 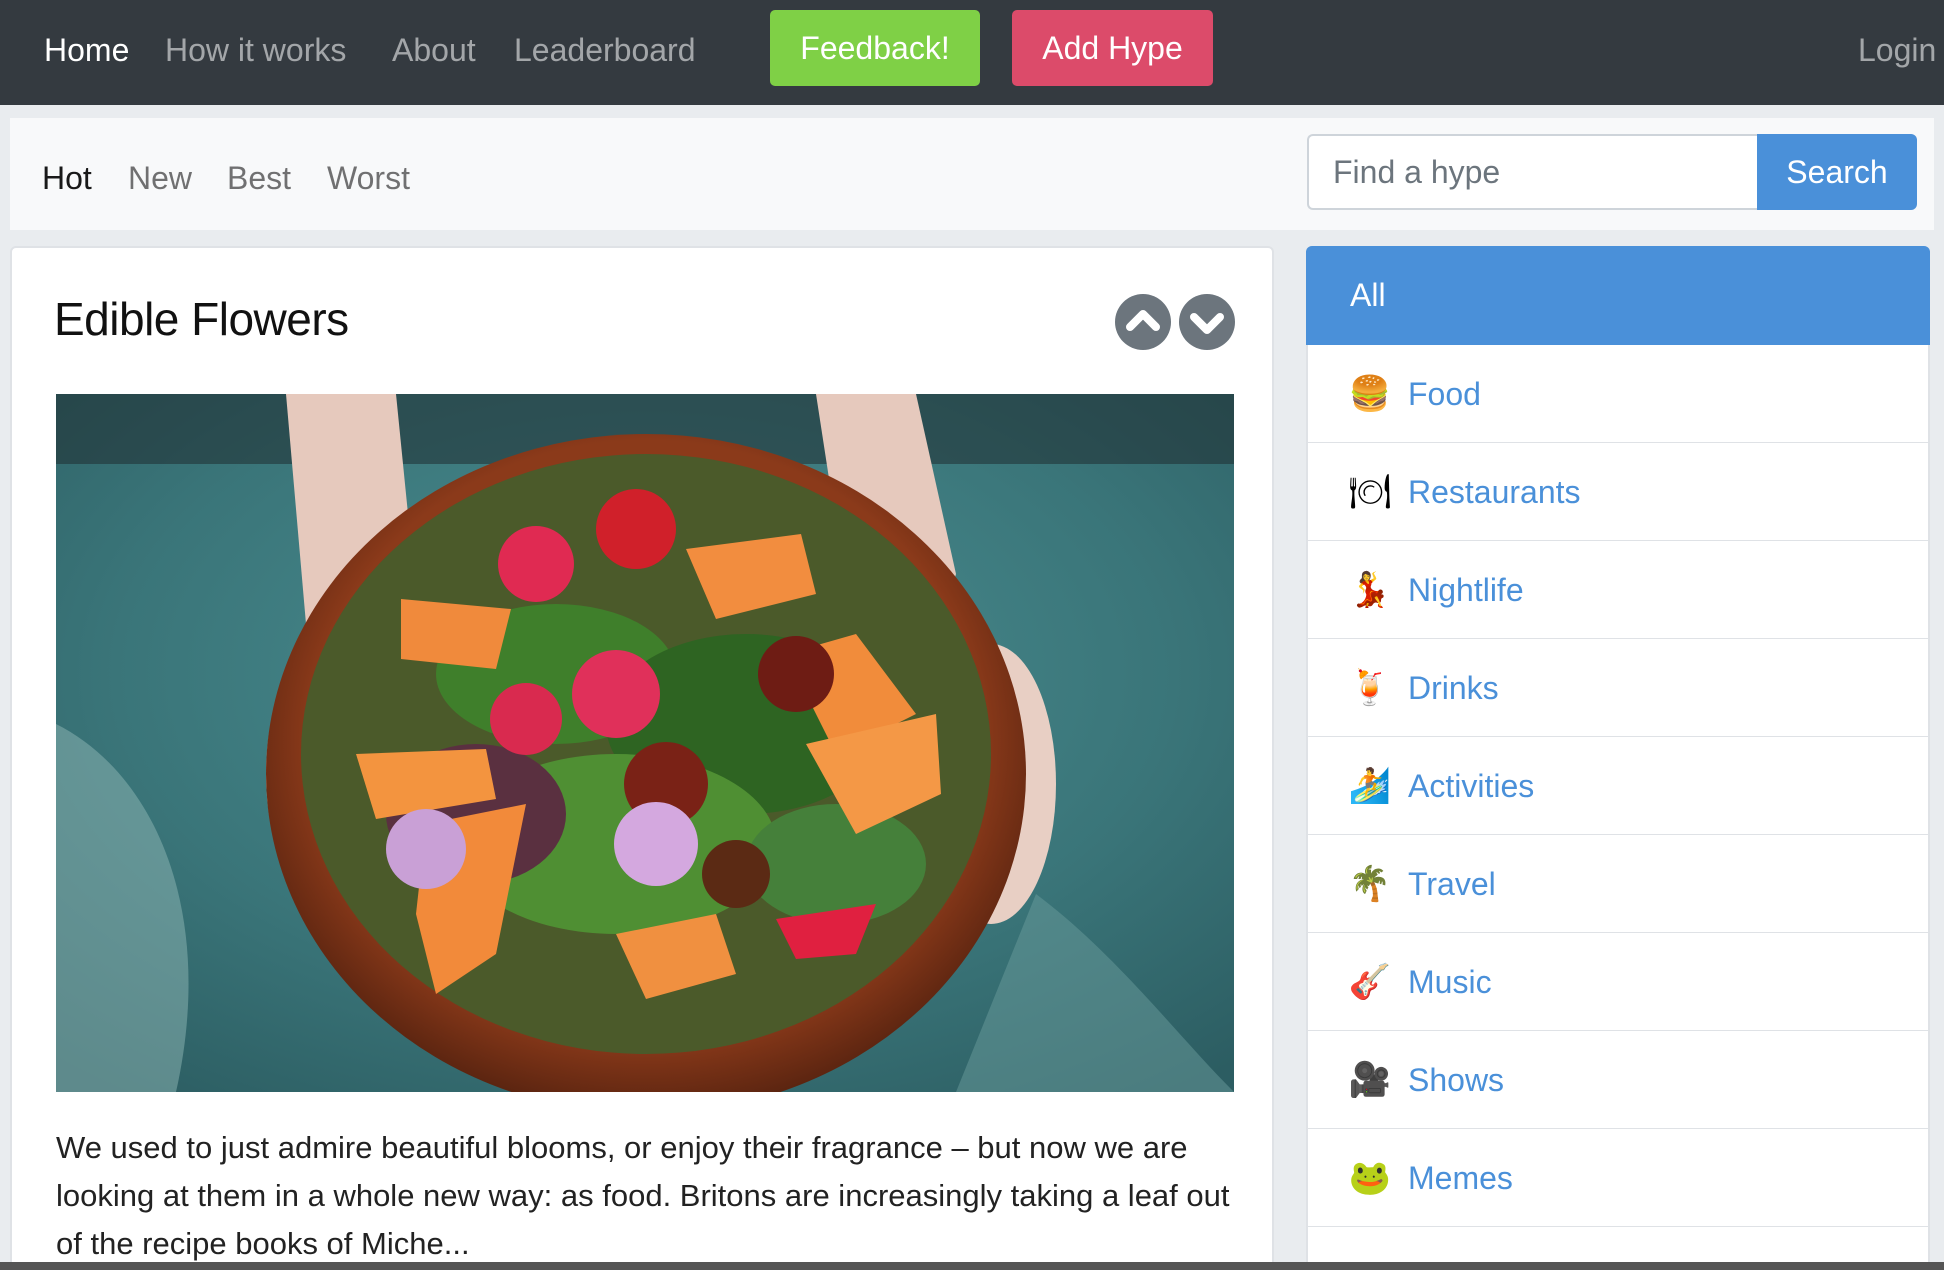 What do you see at coordinates (1618, 1080) in the screenshot?
I see `category-shows: 🎥 Shows` at bounding box center [1618, 1080].